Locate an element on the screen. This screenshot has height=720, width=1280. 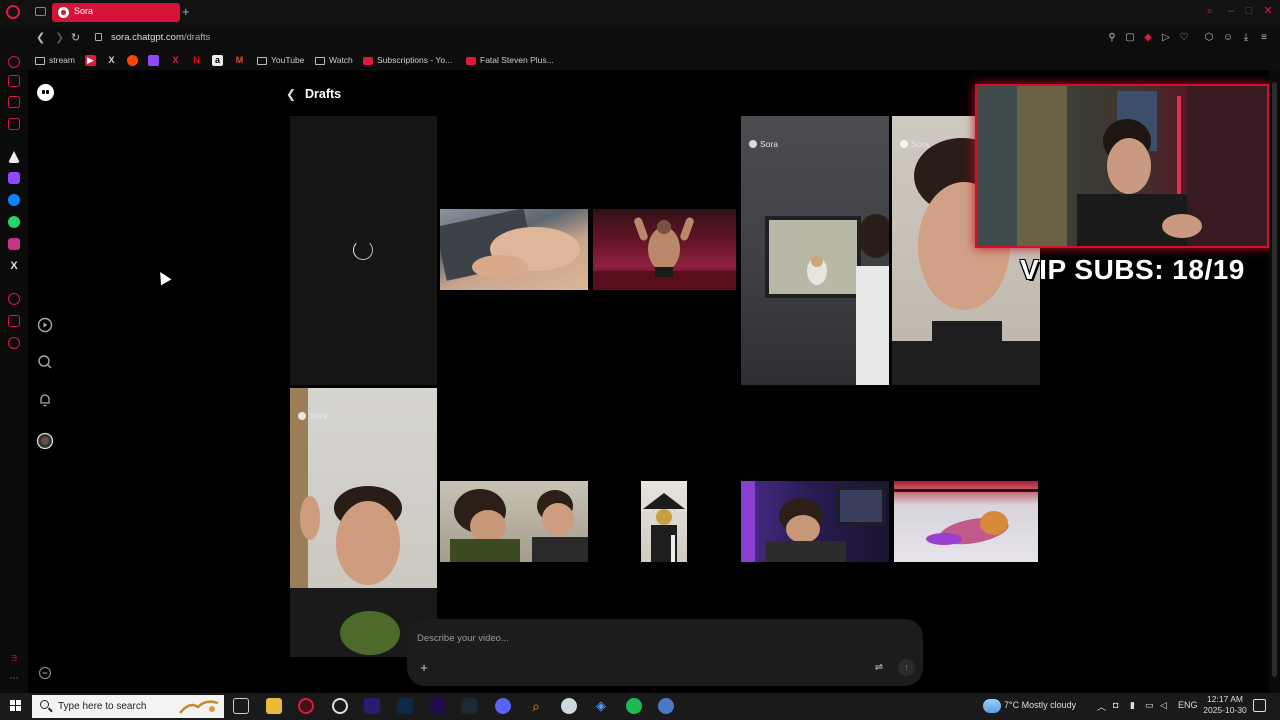
page-scrollbar is located at coordinates (1274, 381).